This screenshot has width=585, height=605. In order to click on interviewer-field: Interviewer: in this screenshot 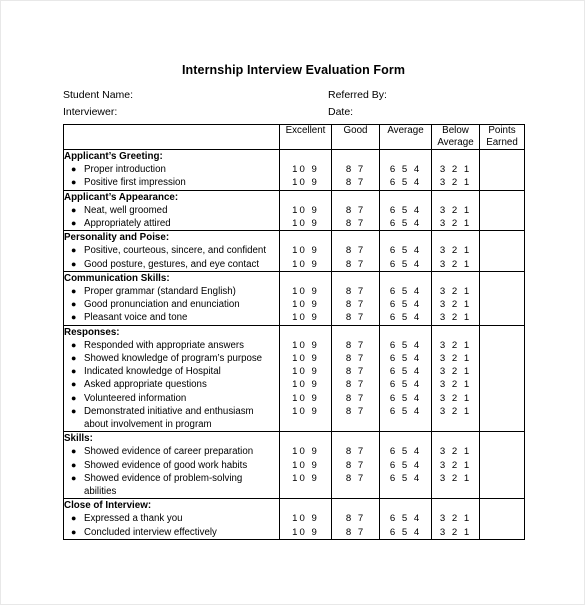, I will do `click(195, 112)`.